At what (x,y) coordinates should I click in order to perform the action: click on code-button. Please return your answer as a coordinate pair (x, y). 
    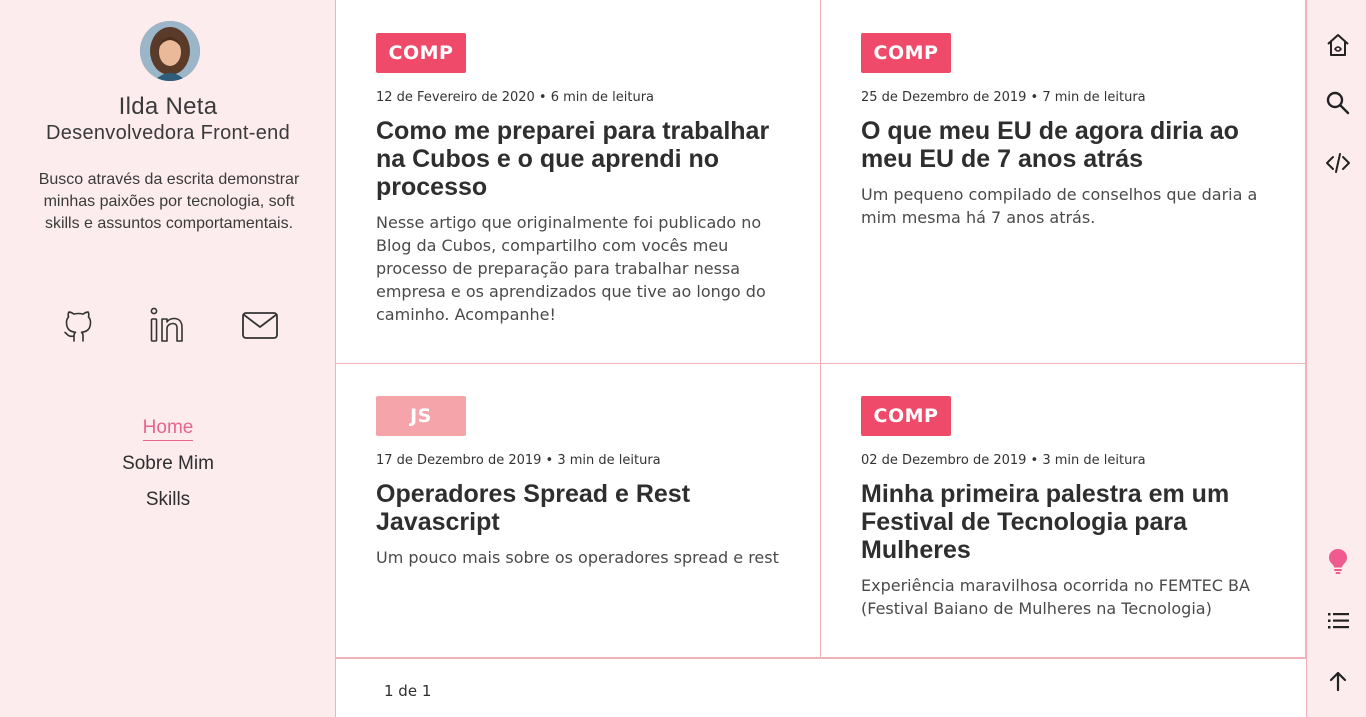
    Looking at the image, I should click on (1338, 163).